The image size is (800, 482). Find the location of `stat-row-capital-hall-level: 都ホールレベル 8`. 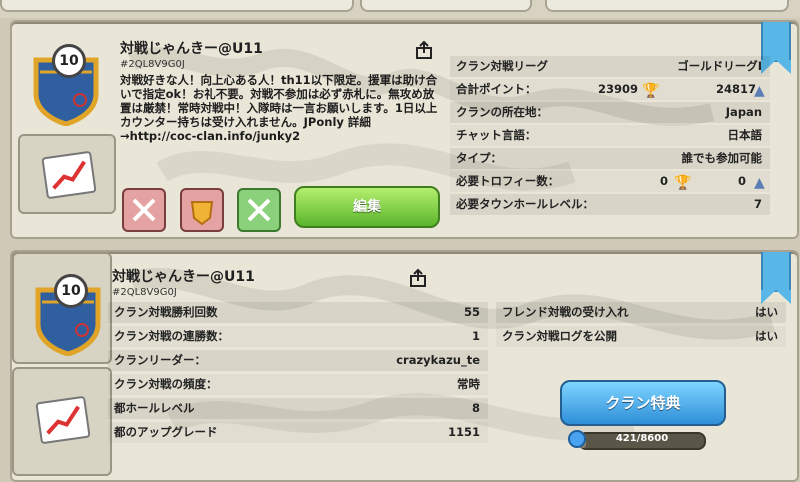

stat-row-capital-hall-level: 都ホールレベル 8 is located at coordinates (298, 408).